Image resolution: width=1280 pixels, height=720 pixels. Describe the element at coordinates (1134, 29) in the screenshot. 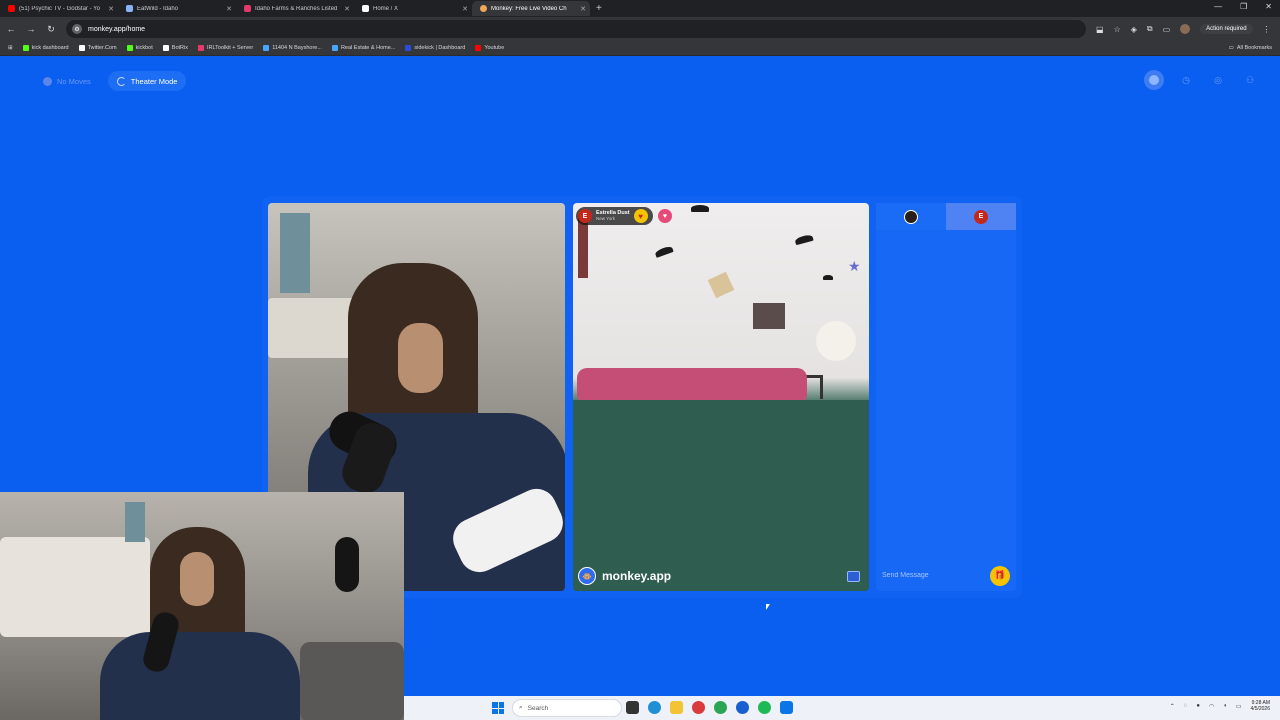

I see `extension-icon: ◈` at that location.